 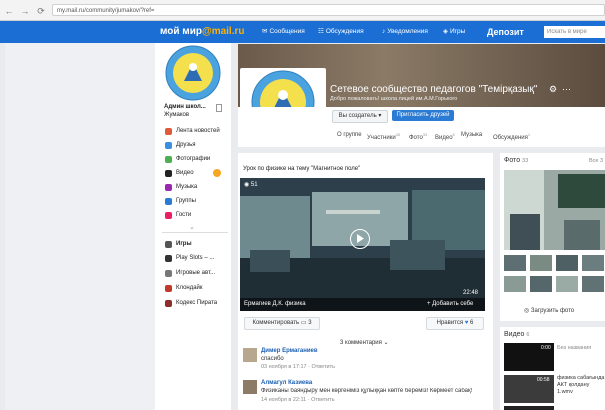 I want to click on sidebar-item-news: Лента новостей, so click(x=192, y=131).